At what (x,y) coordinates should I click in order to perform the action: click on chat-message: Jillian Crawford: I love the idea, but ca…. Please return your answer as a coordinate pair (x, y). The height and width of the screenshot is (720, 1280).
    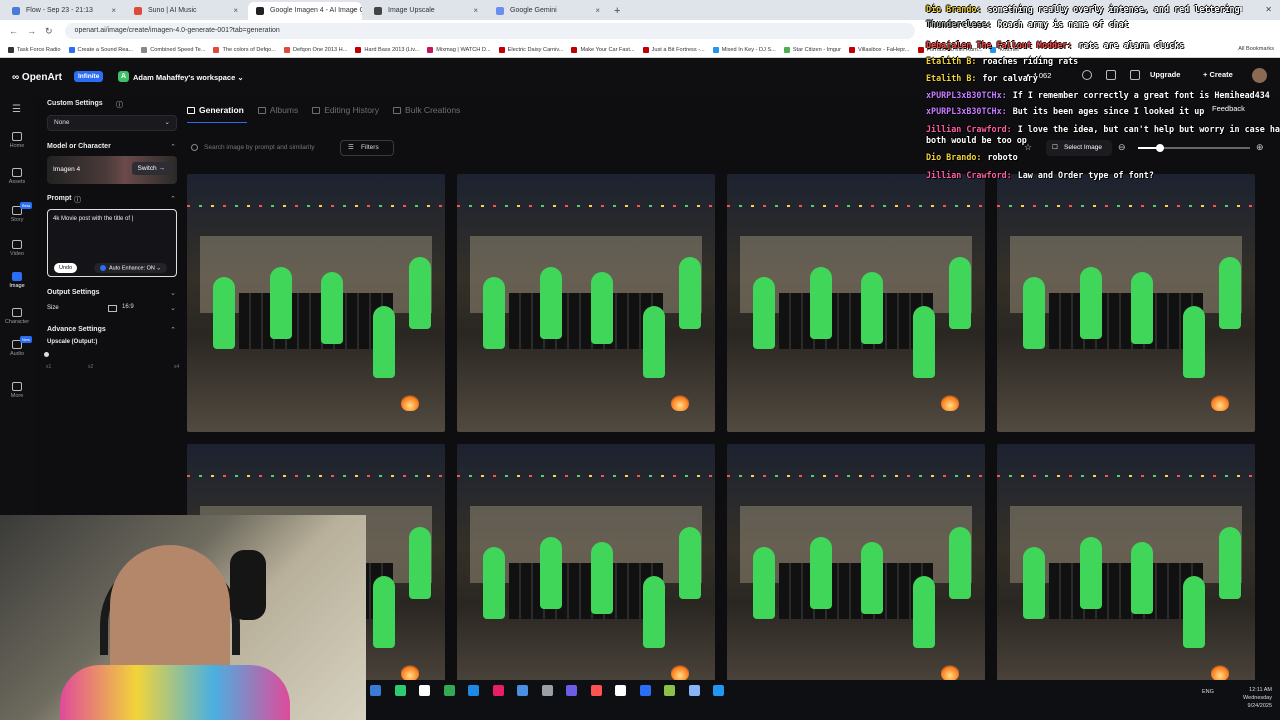
    Looking at the image, I should click on (1103, 129).